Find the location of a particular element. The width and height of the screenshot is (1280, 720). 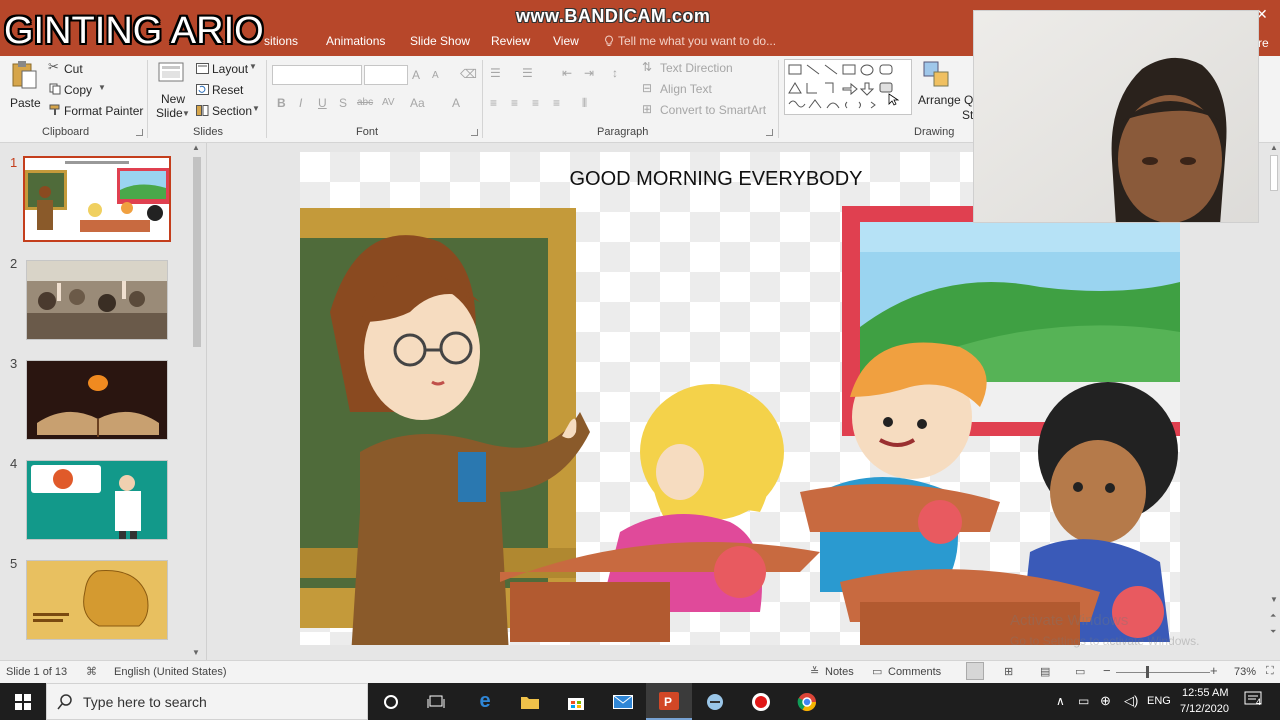

layout-button: Layout ▼ is located at coordinates (229, 69).